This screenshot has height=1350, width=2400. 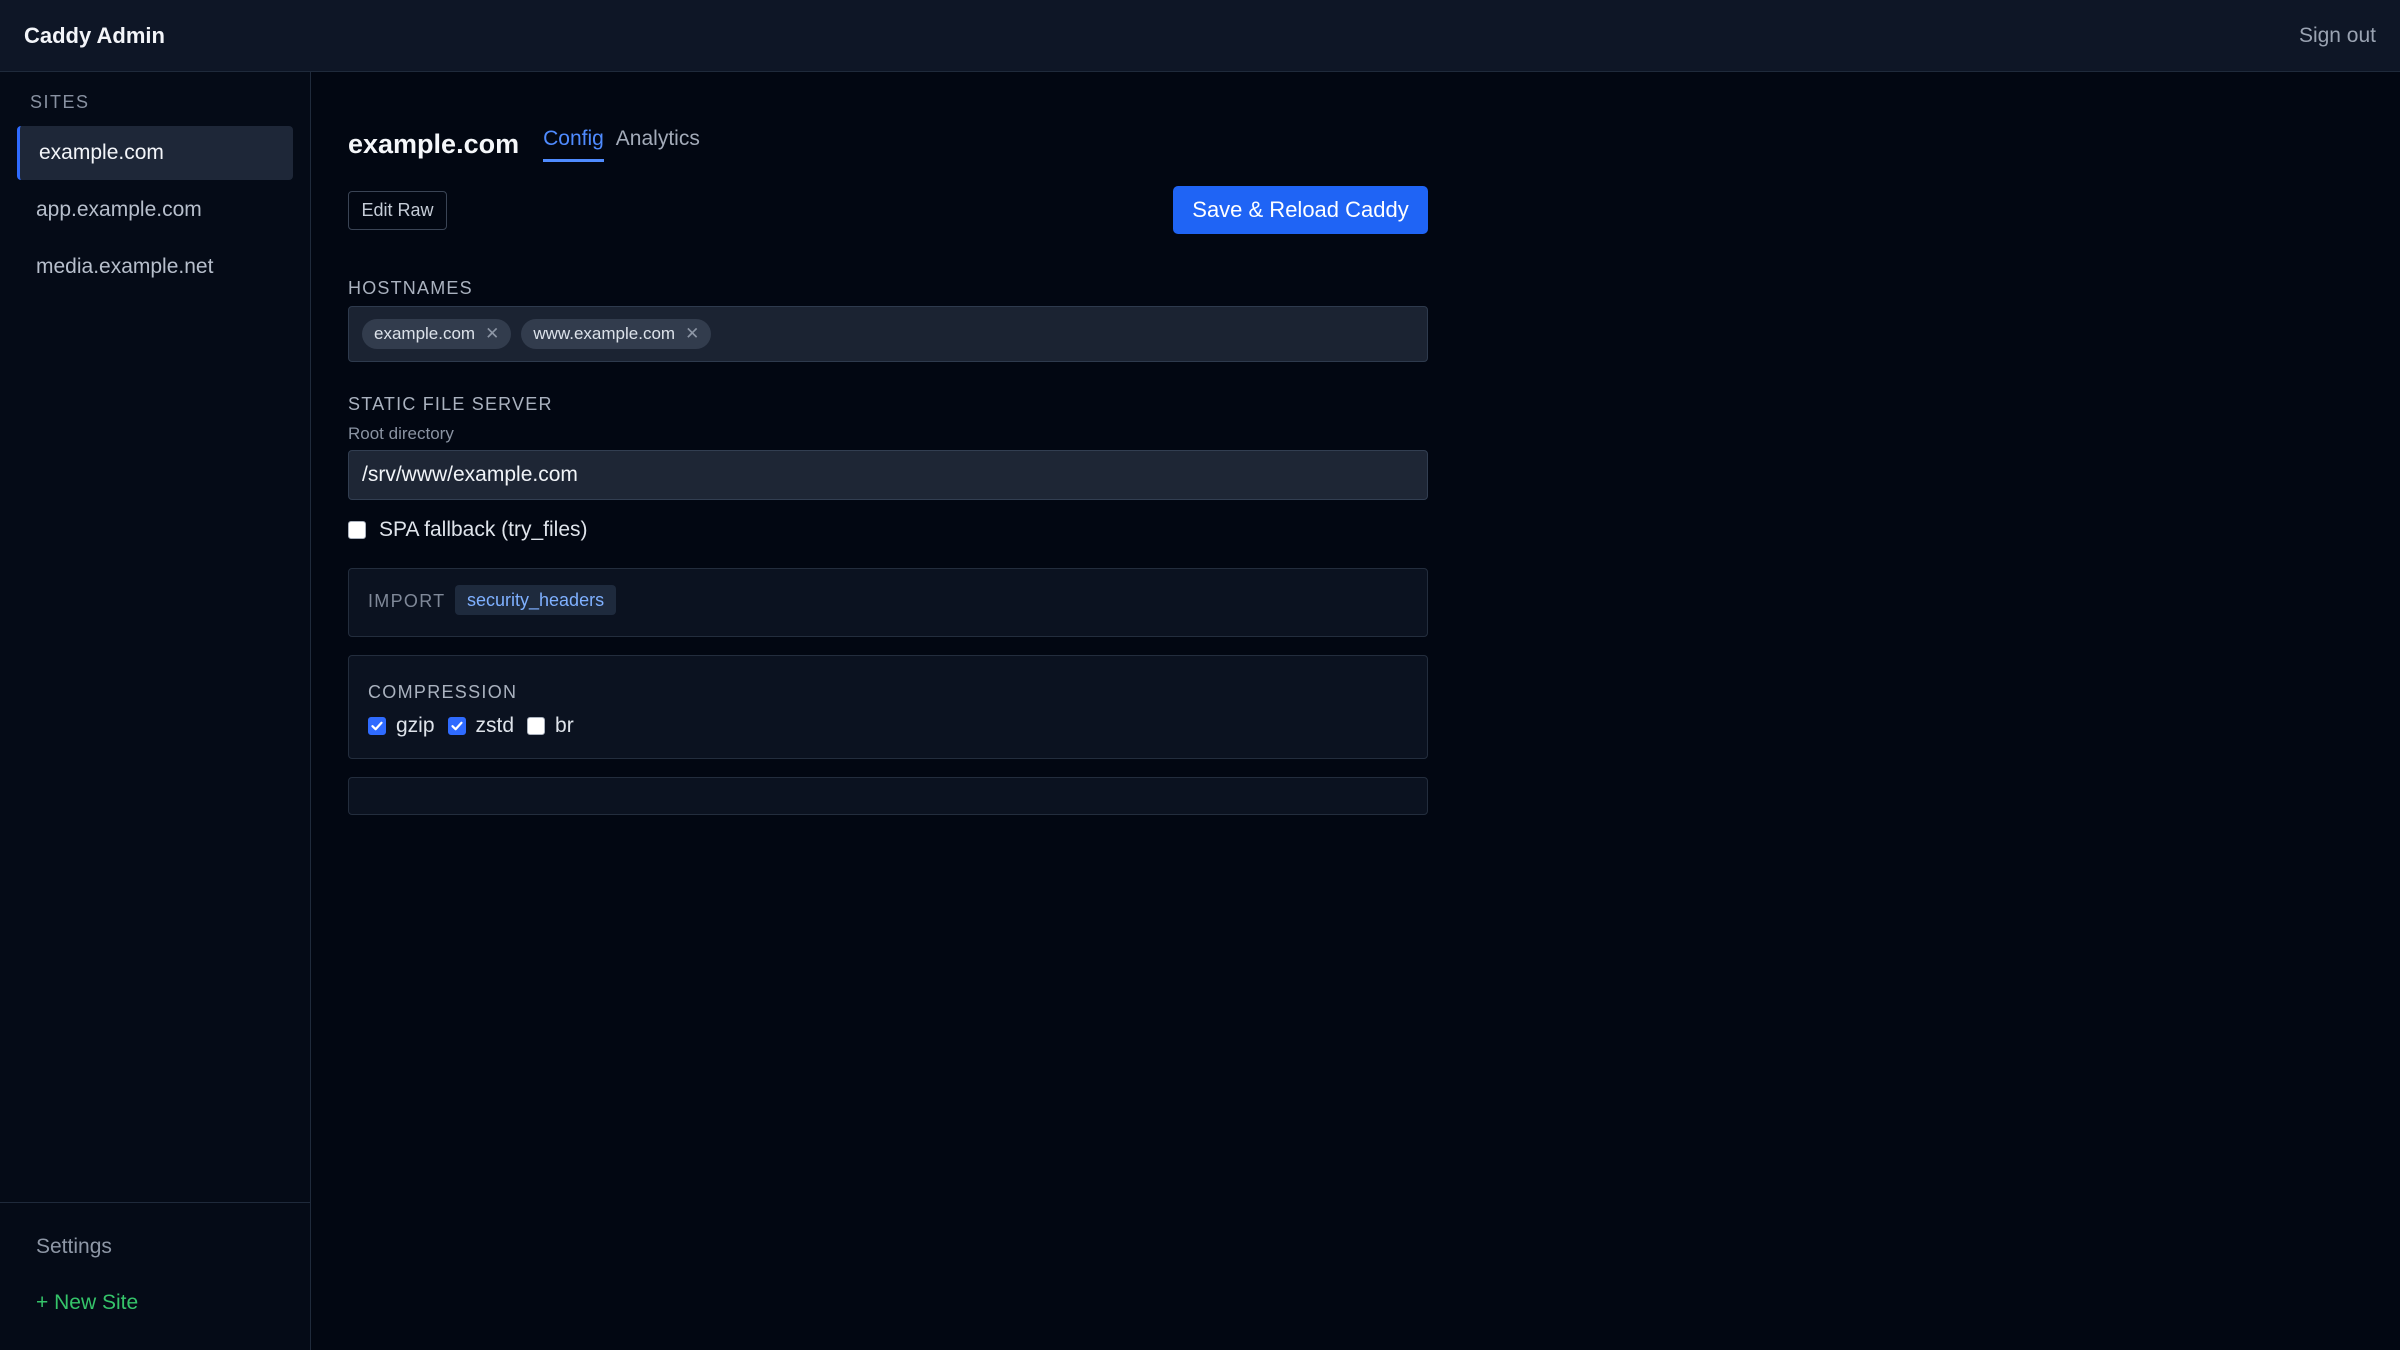 I want to click on compression-options: gzip zstd br, so click(x=477, y=726).